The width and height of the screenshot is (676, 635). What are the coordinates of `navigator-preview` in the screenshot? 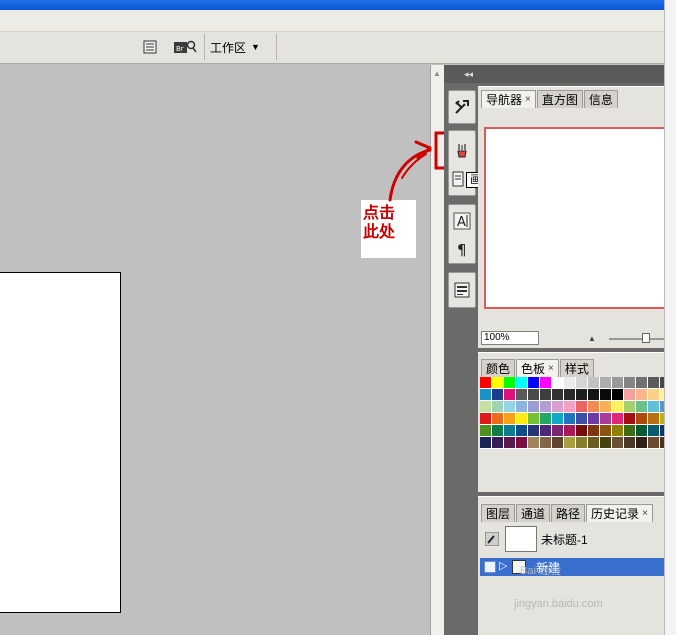 It's located at (574, 218).